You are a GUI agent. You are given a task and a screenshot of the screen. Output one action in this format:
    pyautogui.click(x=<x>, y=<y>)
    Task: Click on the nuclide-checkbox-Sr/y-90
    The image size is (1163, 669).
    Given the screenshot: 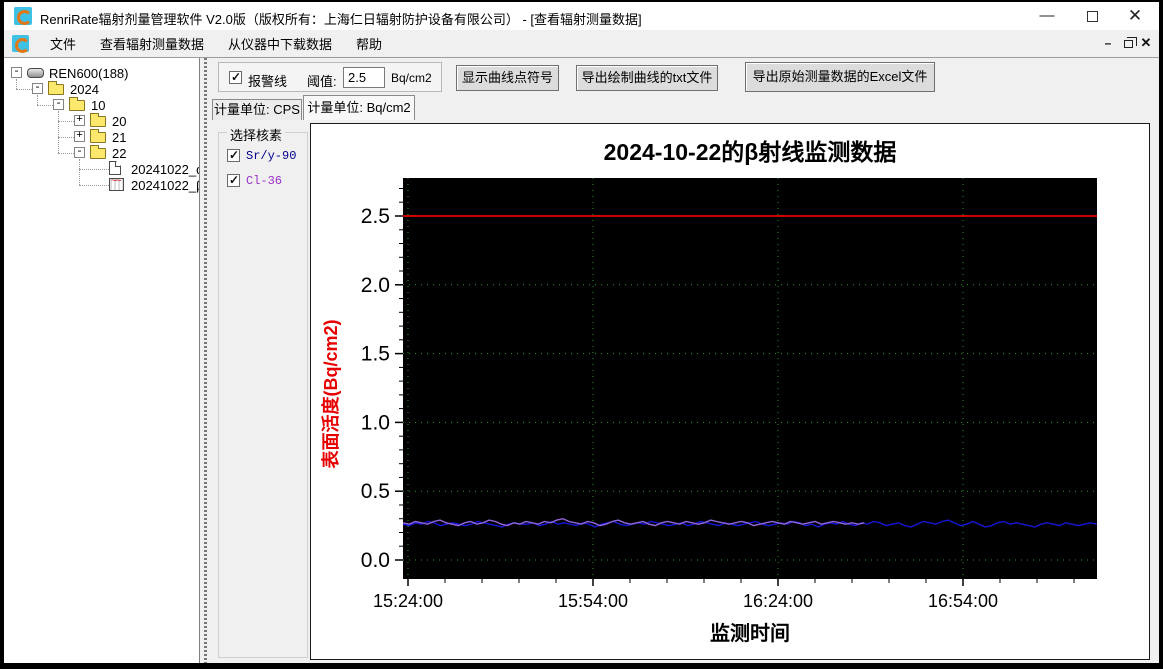 What is the action you would take?
    pyautogui.click(x=233, y=155)
    